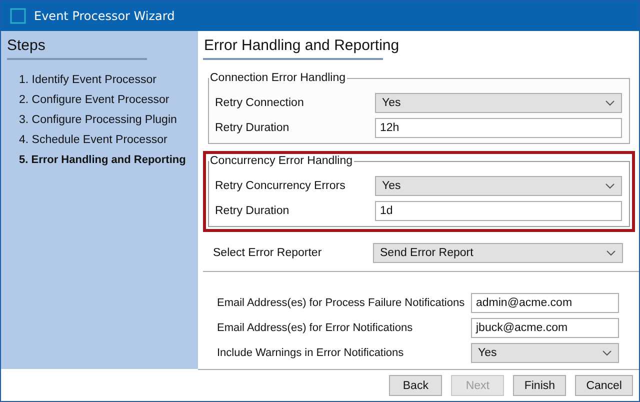 The image size is (640, 402). I want to click on page-title: Error Handling and Reporting, so click(301, 45).